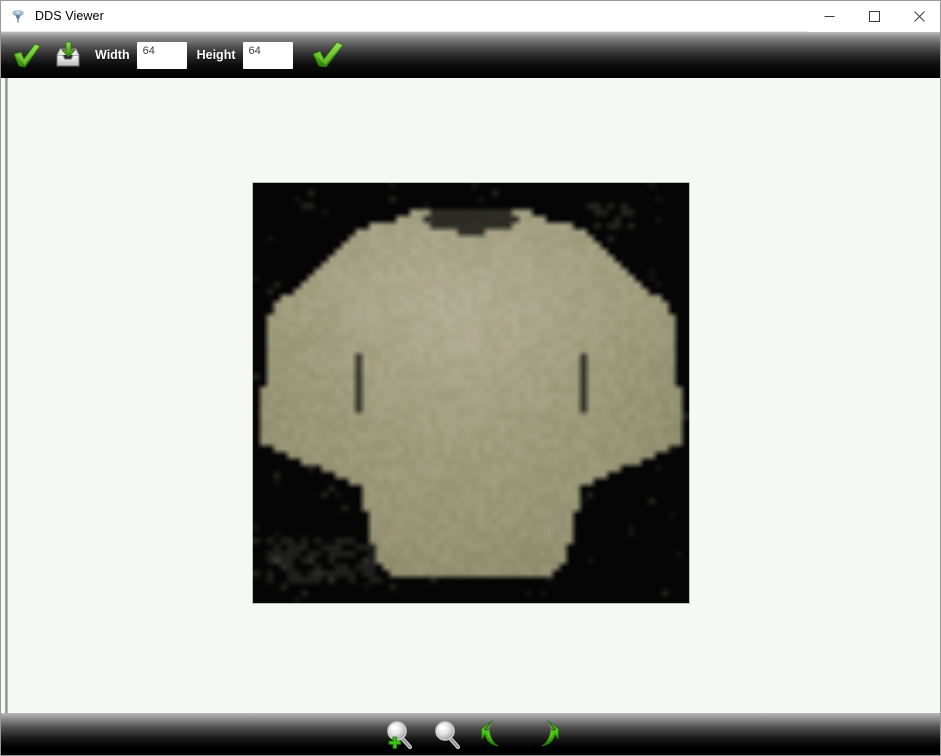 Image resolution: width=941 pixels, height=756 pixels. What do you see at coordinates (267, 55) in the screenshot?
I see `height-input` at bounding box center [267, 55].